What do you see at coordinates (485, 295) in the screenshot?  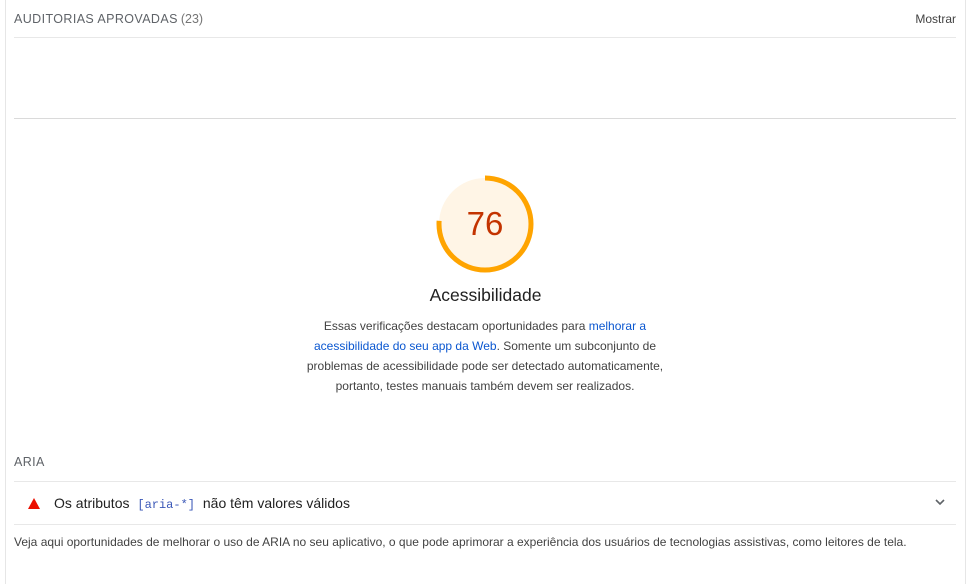 I see `category-title: Acessibilidade` at bounding box center [485, 295].